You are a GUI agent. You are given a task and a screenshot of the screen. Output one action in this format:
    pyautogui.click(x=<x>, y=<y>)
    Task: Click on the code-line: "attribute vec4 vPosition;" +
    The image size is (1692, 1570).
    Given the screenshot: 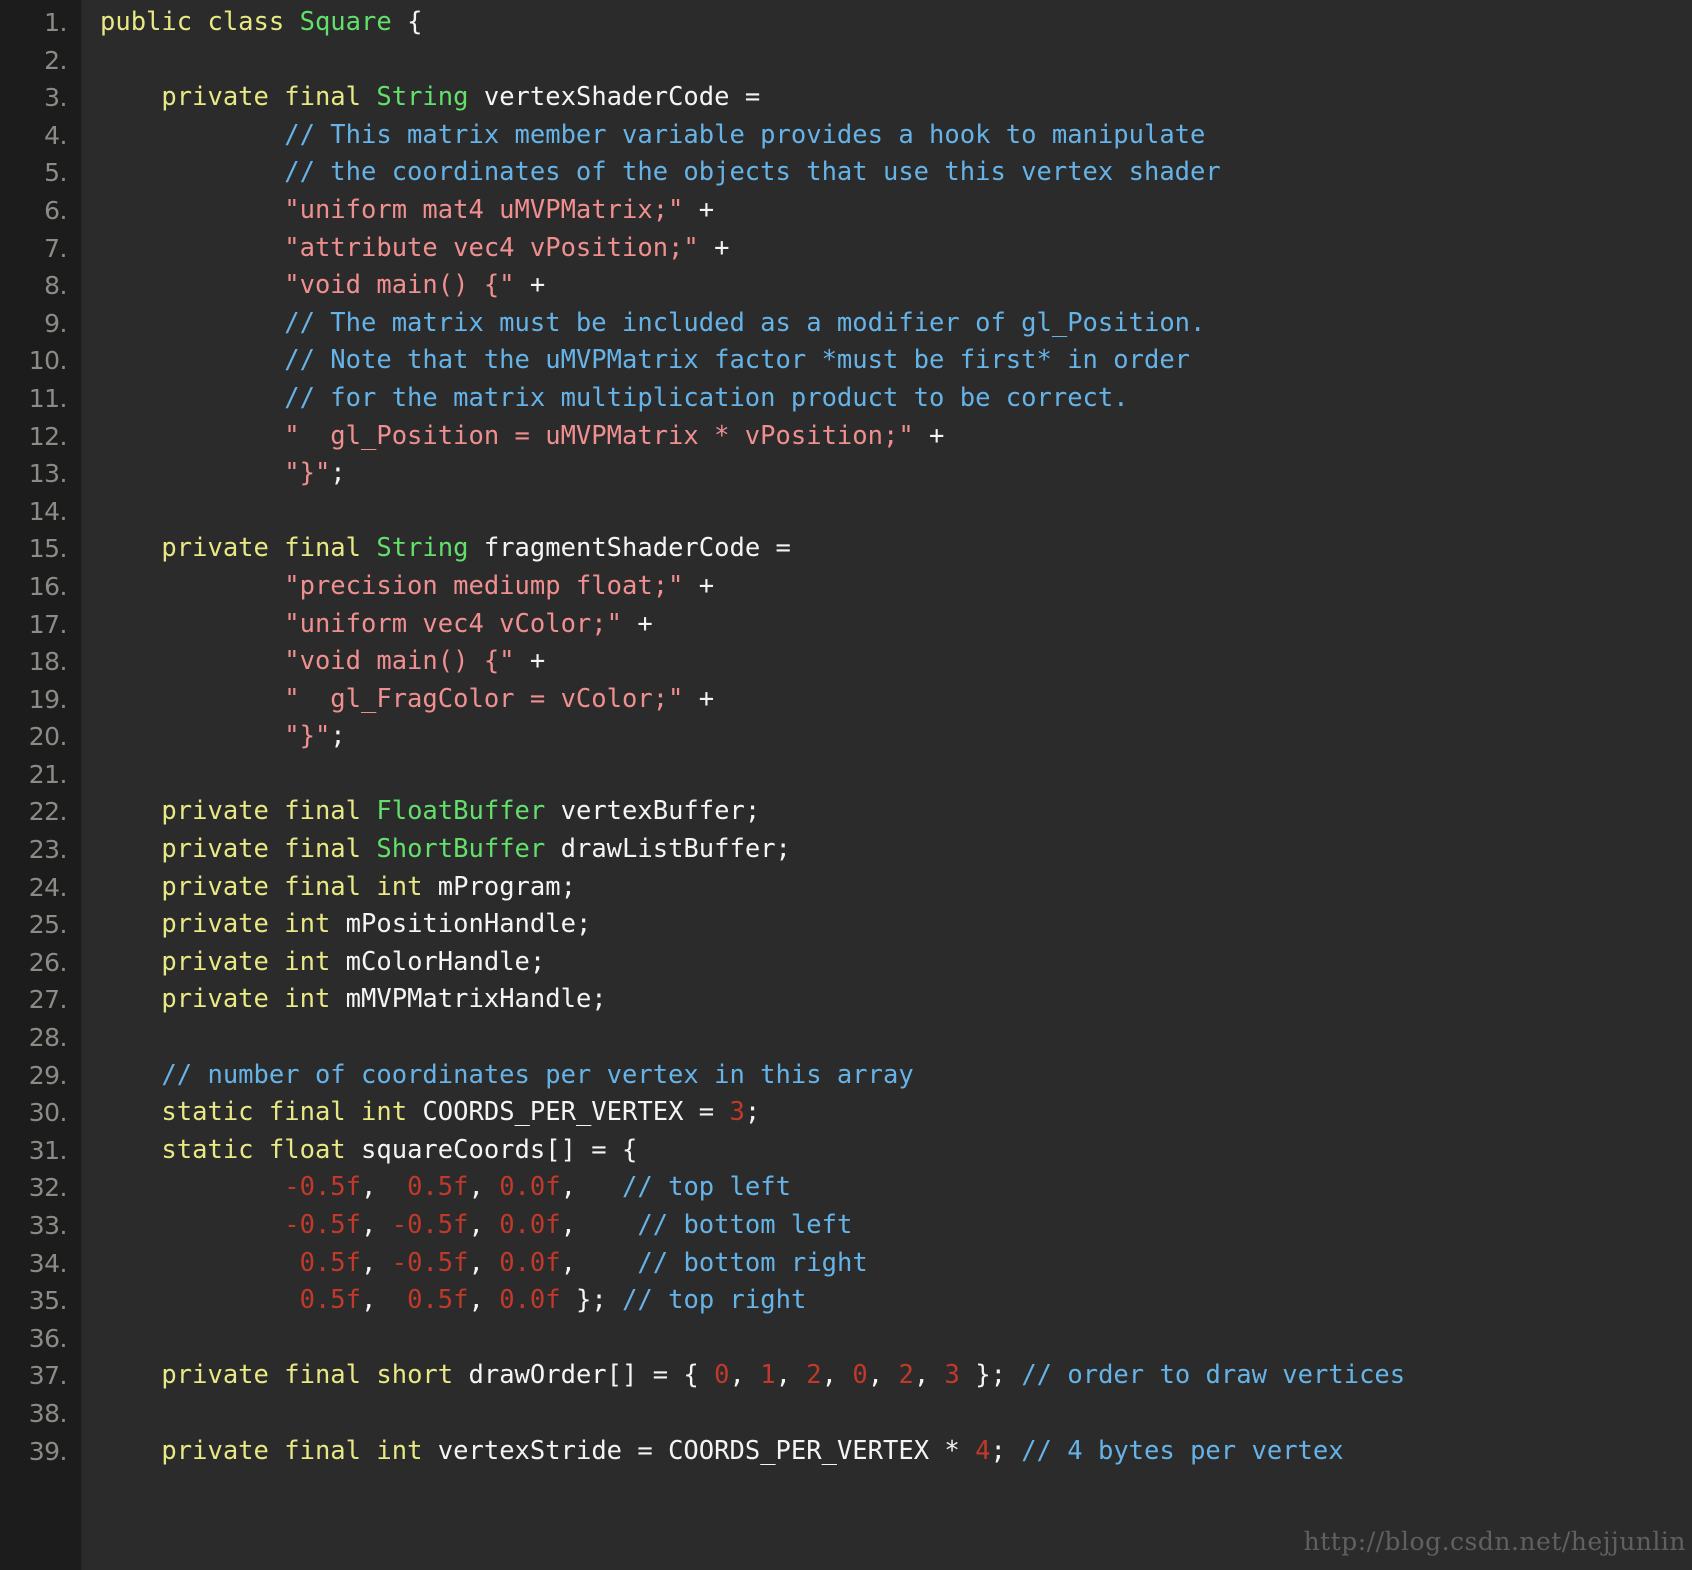 What is the action you would take?
    pyautogui.click(x=896, y=249)
    